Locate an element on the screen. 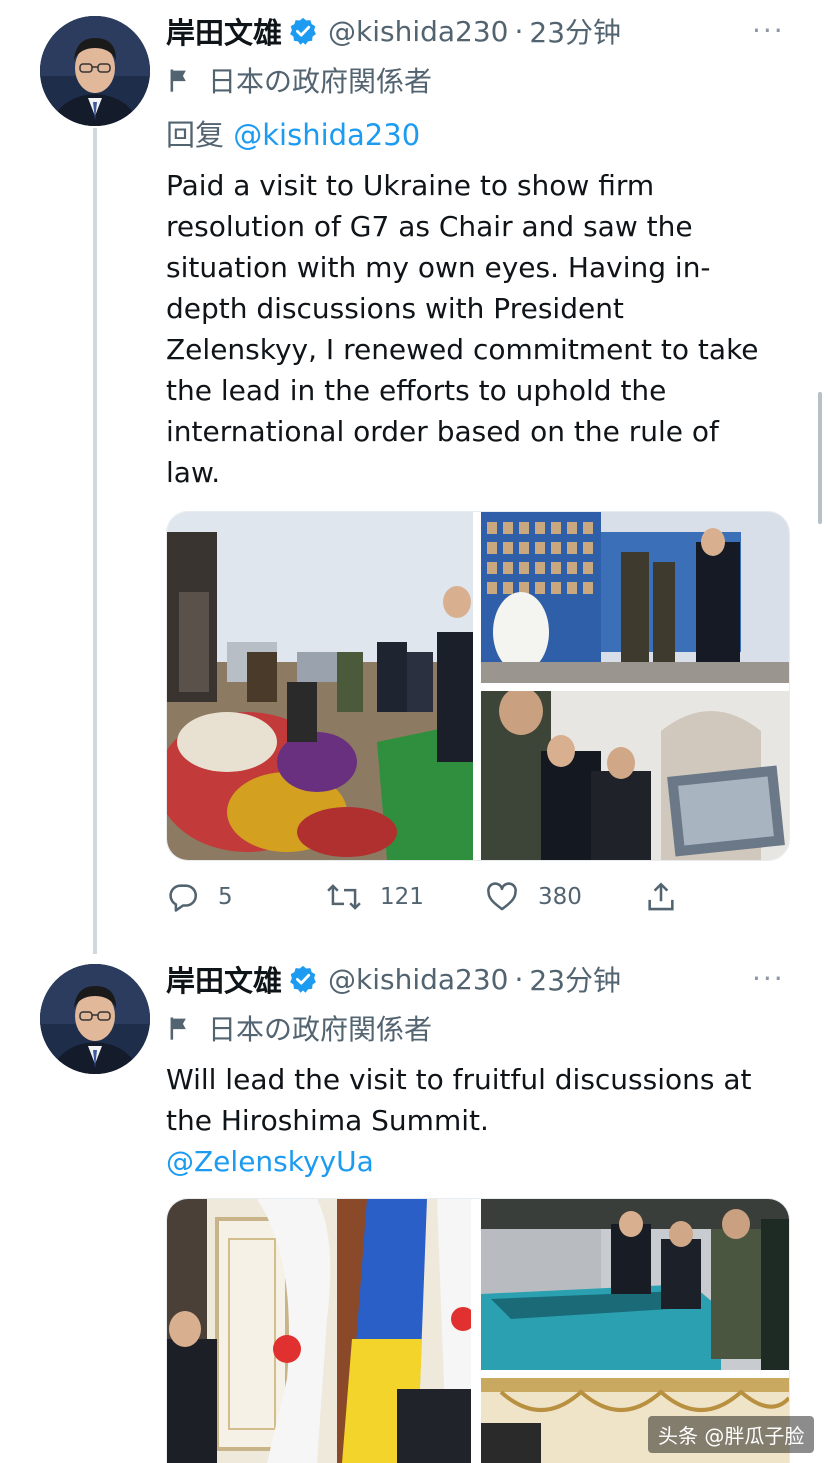 The image size is (828, 1463). like-button: 380 is located at coordinates (533, 897).